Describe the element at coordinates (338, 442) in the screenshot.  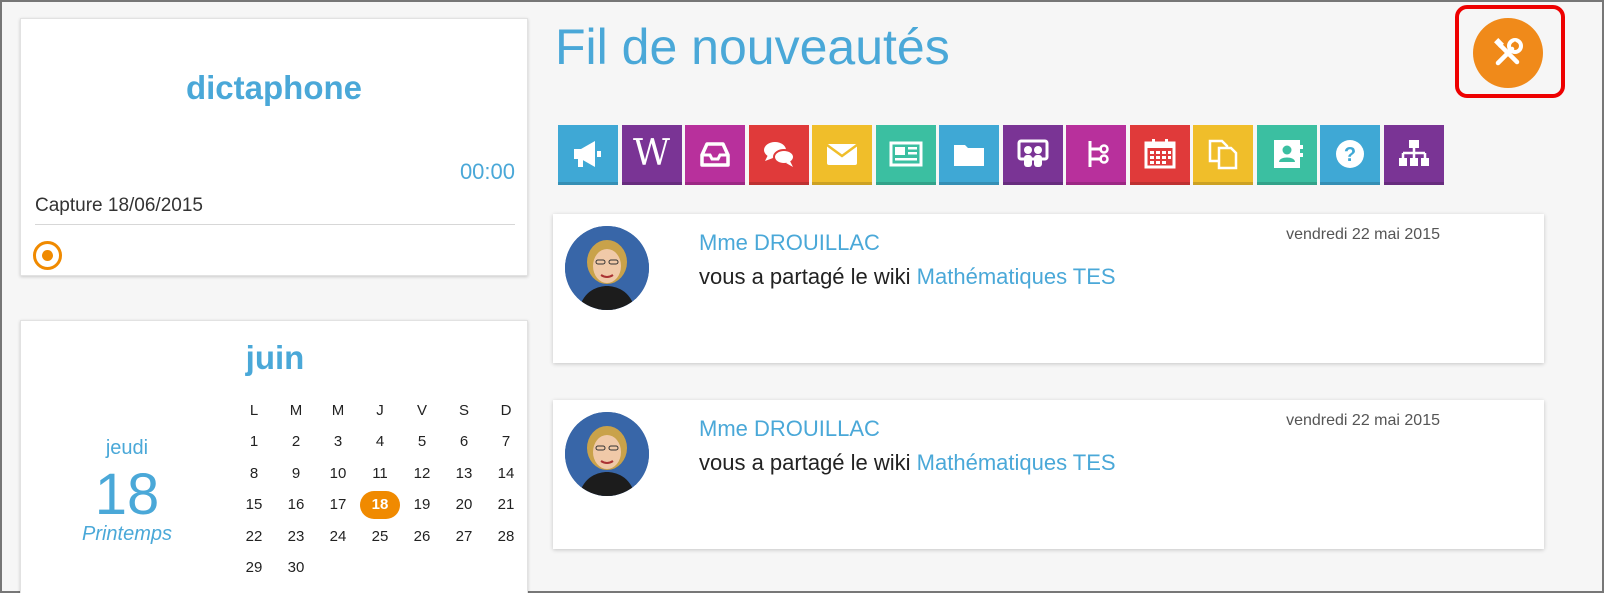
I see `calendar-day: 3` at that location.